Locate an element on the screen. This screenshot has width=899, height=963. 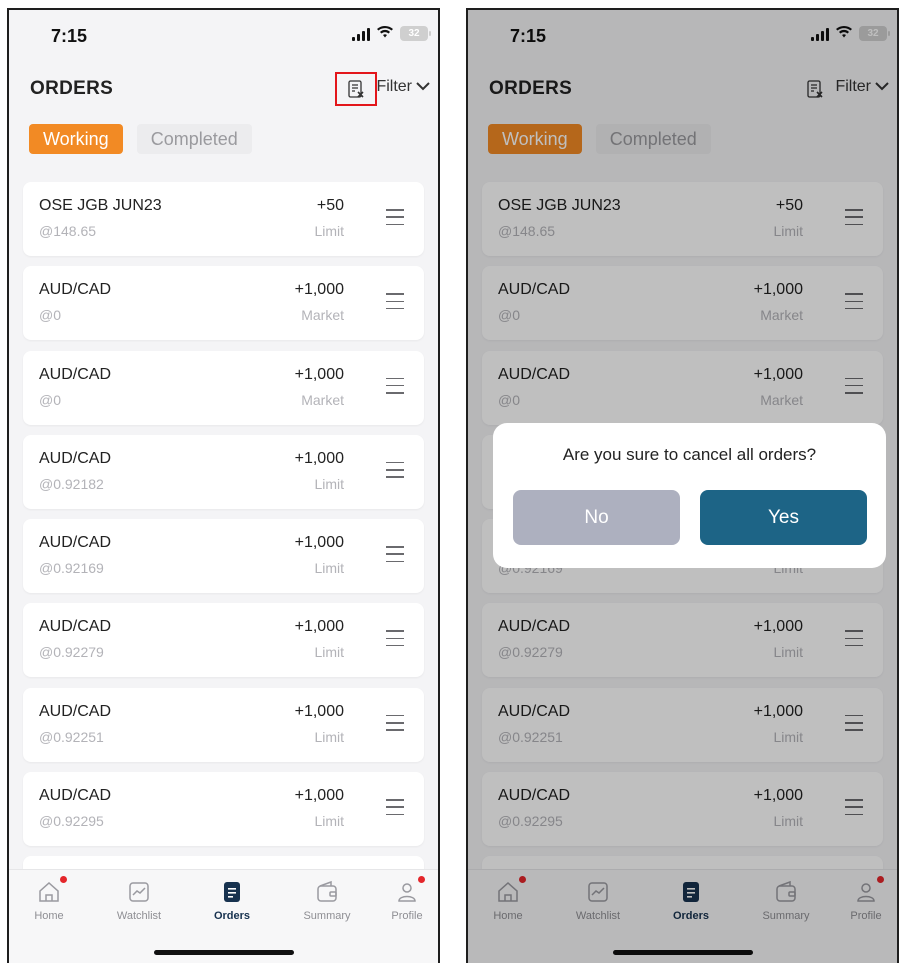
nav-label: Home is located at coordinates (49, 916).